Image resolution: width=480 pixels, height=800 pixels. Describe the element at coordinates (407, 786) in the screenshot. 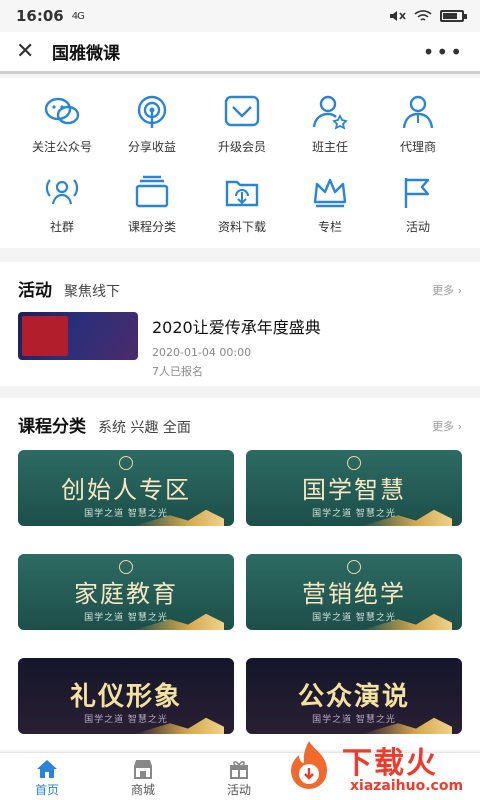

I see `watermark-url: xiazaihuo.com` at that location.